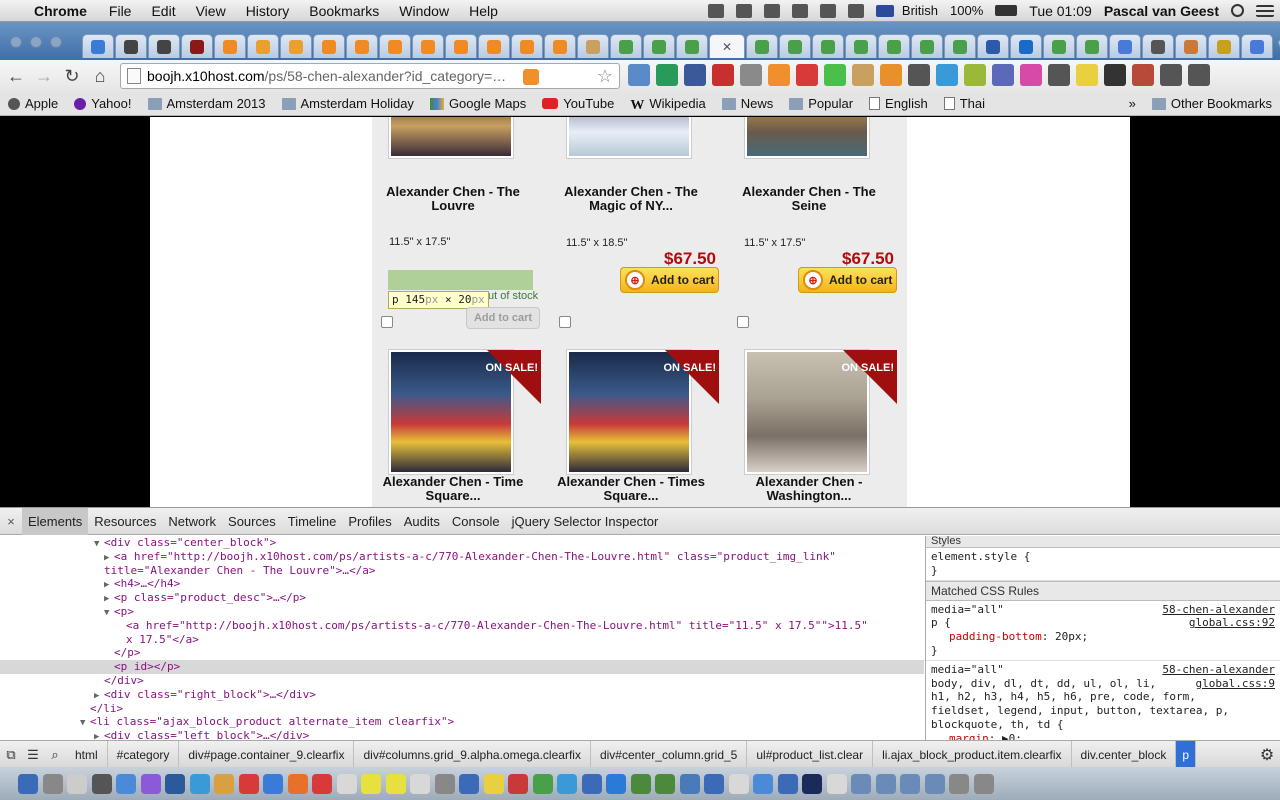 The height and width of the screenshot is (800, 1280). Describe the element at coordinates (100, 76) in the screenshot. I see `home-button: ⌂` at that location.